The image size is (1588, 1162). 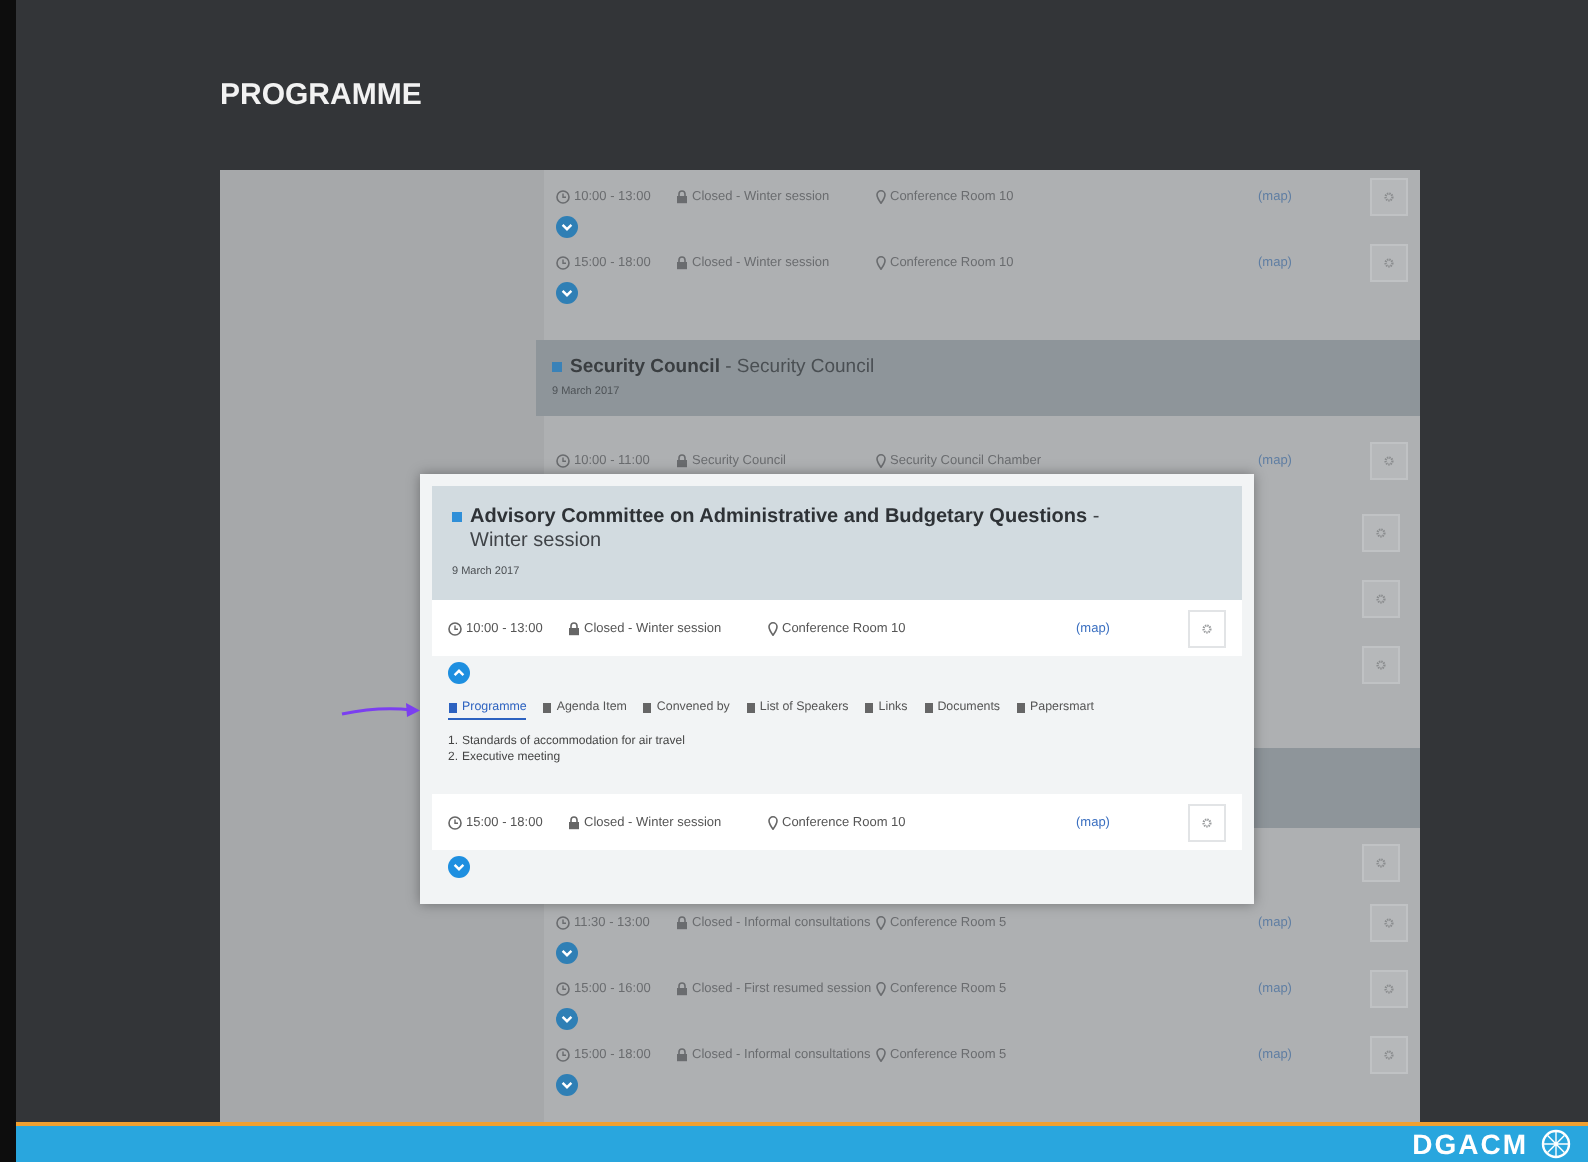 What do you see at coordinates (786, 530) in the screenshot?
I see `event-title: Advisory Committee on Administrative and Budgetary Questions - Winter session` at bounding box center [786, 530].